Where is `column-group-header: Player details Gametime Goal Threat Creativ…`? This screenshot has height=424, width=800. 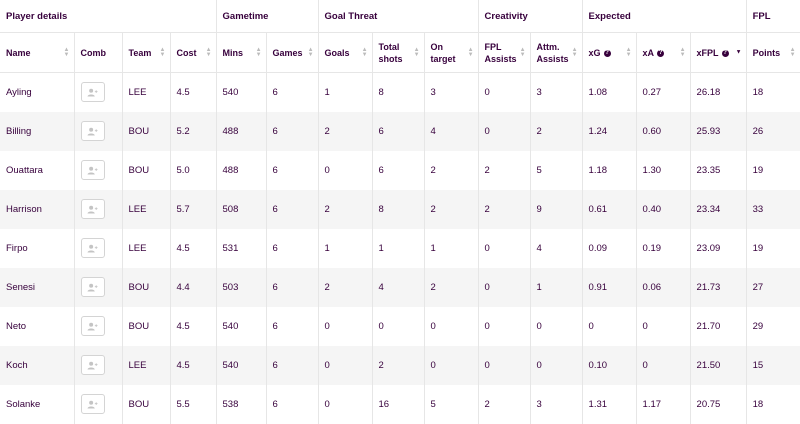
column-group-header: Player details Gametime Goal Threat Creativ… is located at coordinates (400, 16).